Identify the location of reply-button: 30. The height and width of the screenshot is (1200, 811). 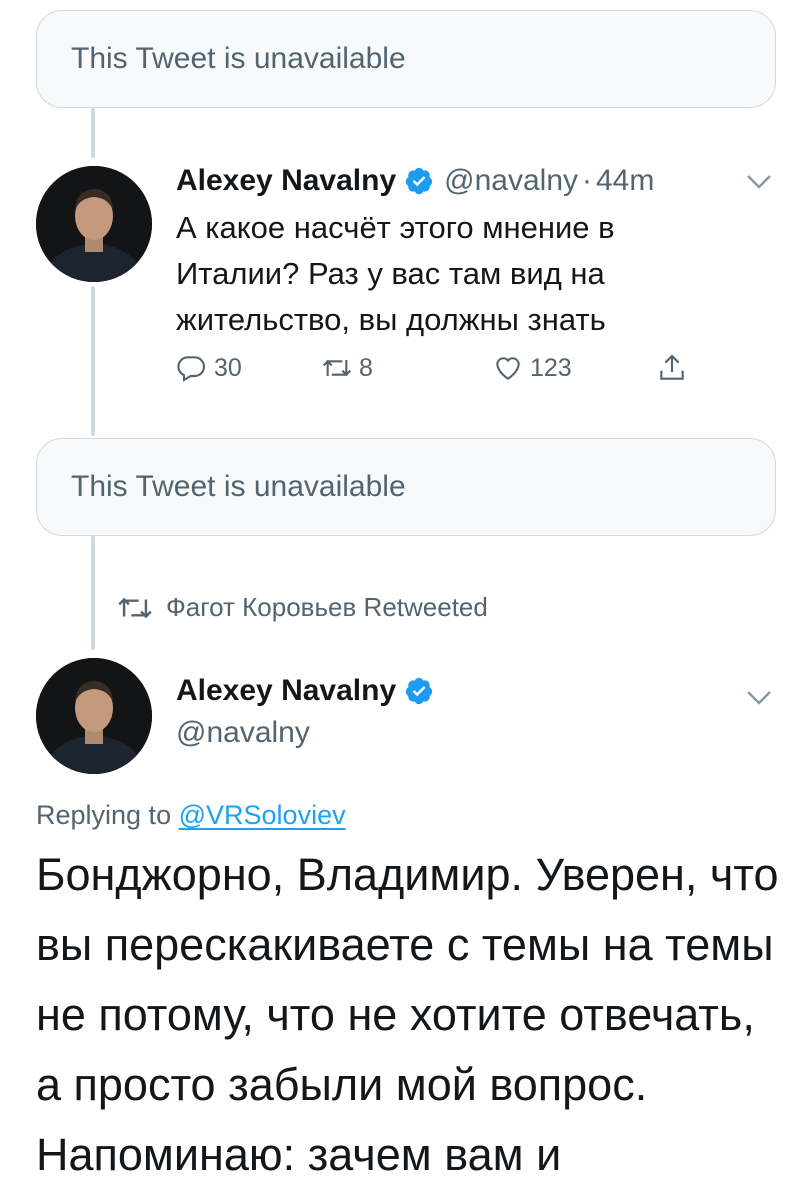
(209, 368).